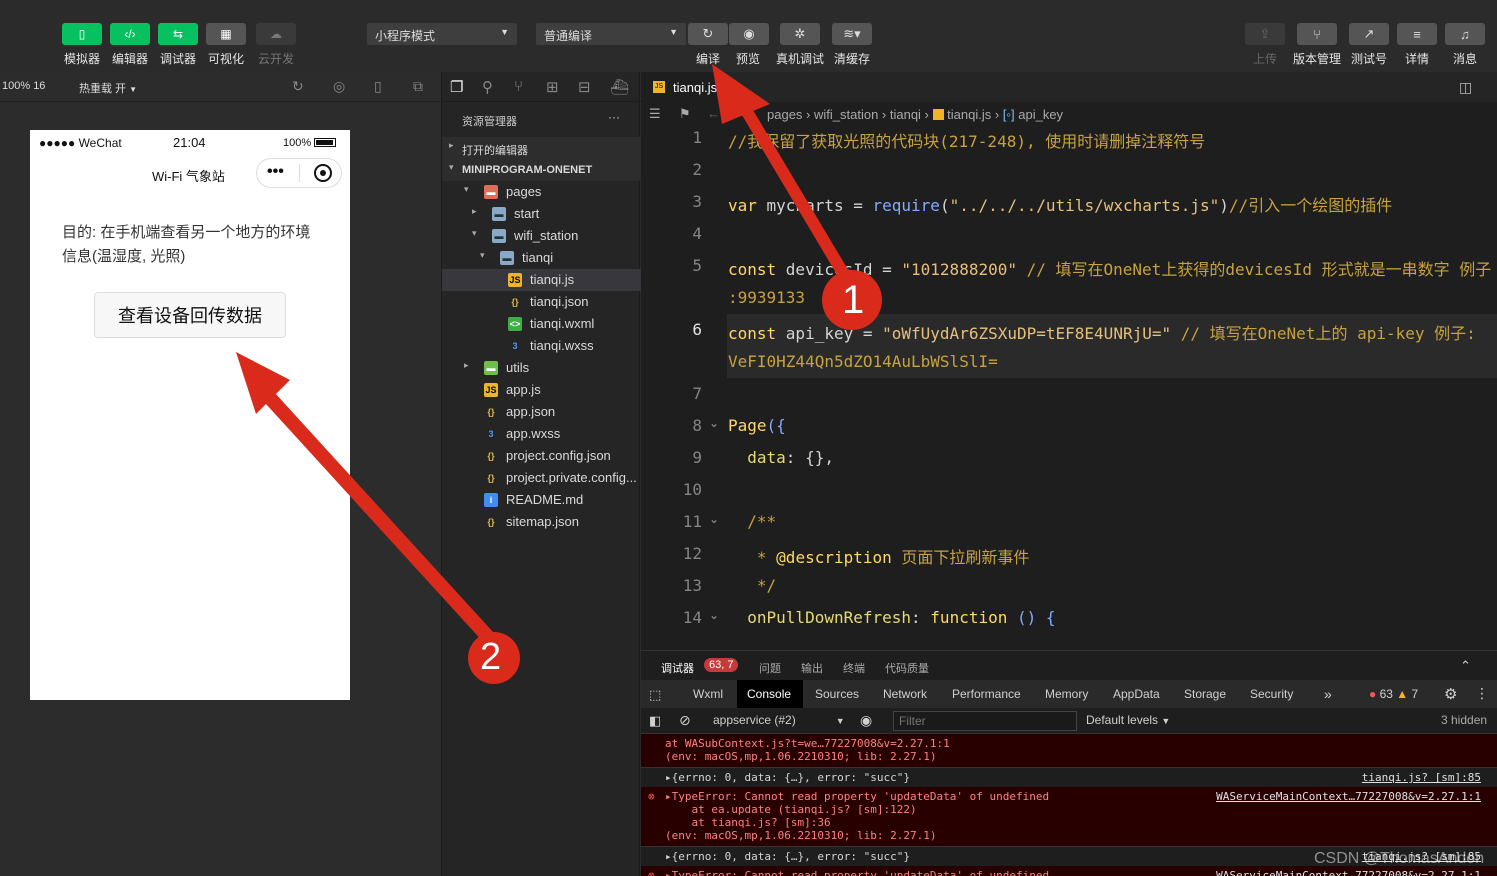 This screenshot has height=876, width=1497. Describe the element at coordinates (1399, 858) in the screenshot. I see `watermark: CSDN @ThomasAndon` at that location.